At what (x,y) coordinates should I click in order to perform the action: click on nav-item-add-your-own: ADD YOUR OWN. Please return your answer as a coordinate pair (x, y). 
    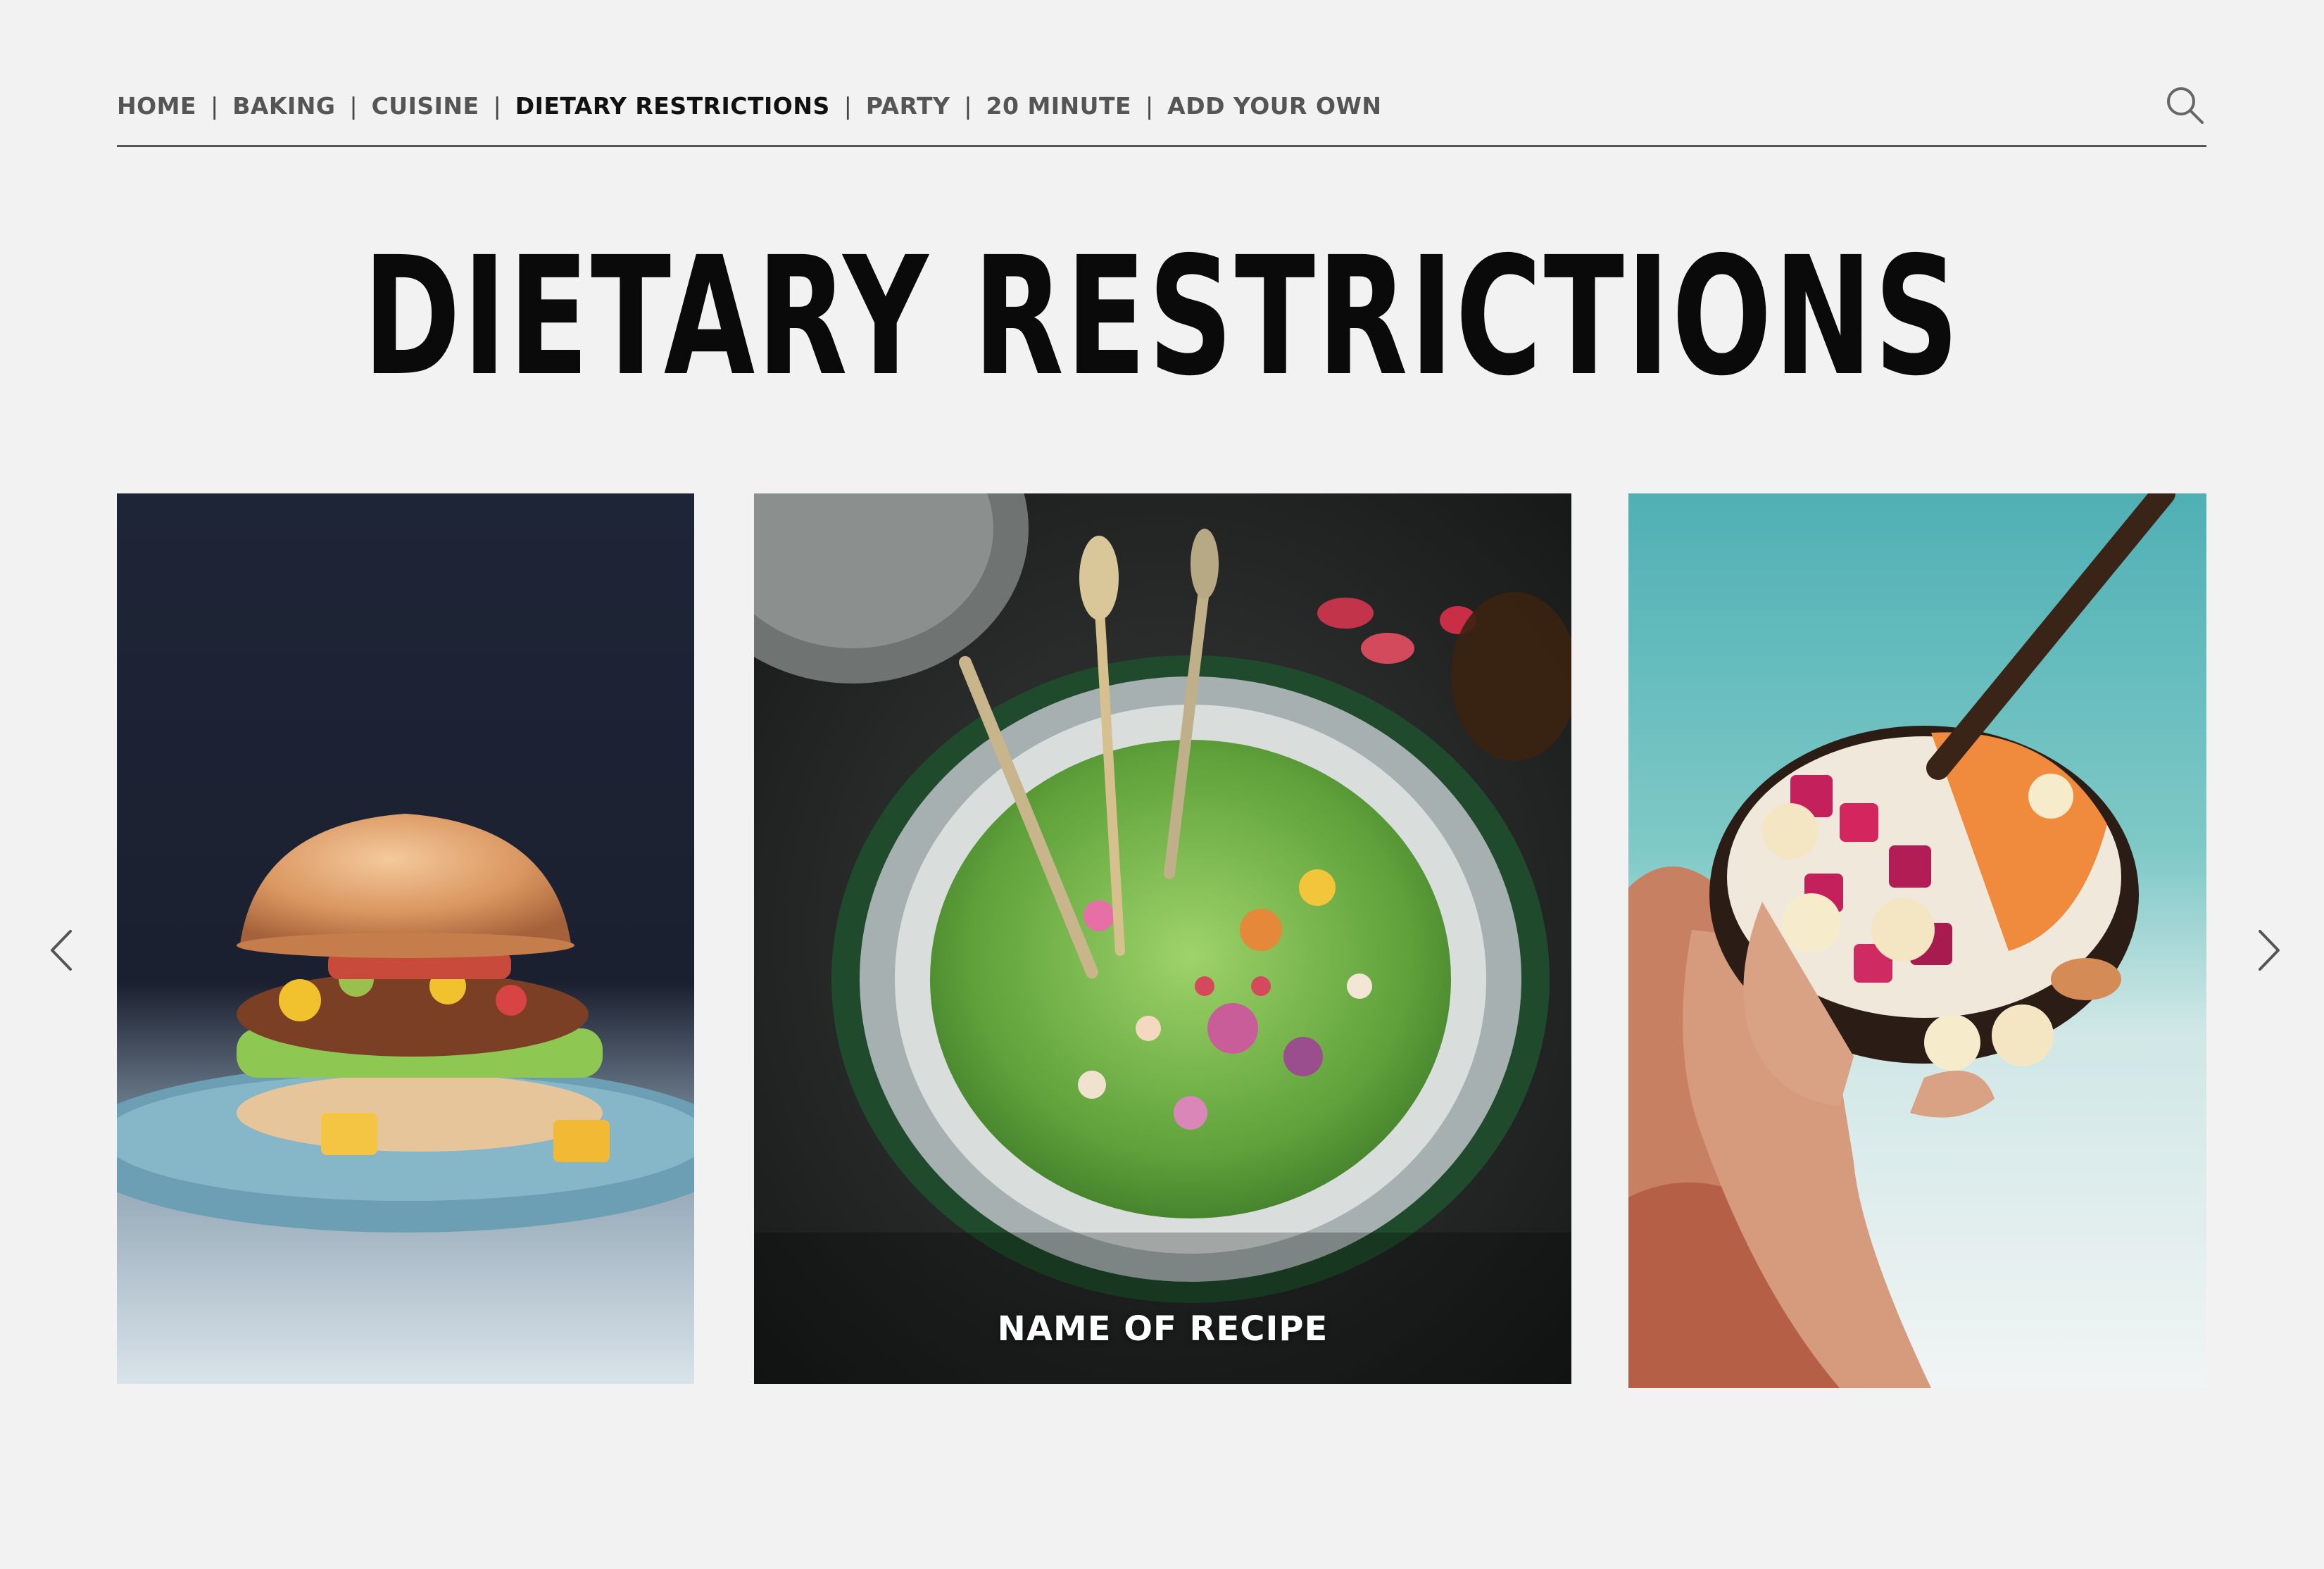
    Looking at the image, I should click on (1274, 106).